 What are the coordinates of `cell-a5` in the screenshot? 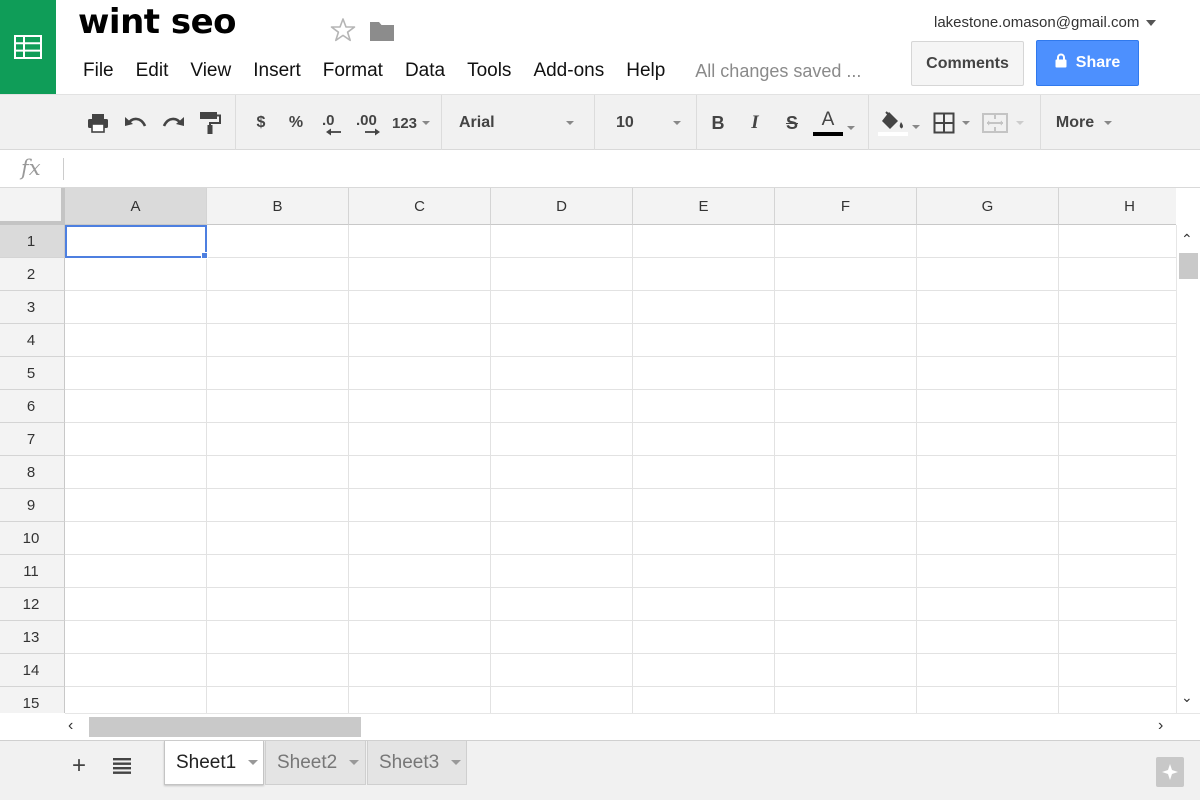 It's located at (136, 373).